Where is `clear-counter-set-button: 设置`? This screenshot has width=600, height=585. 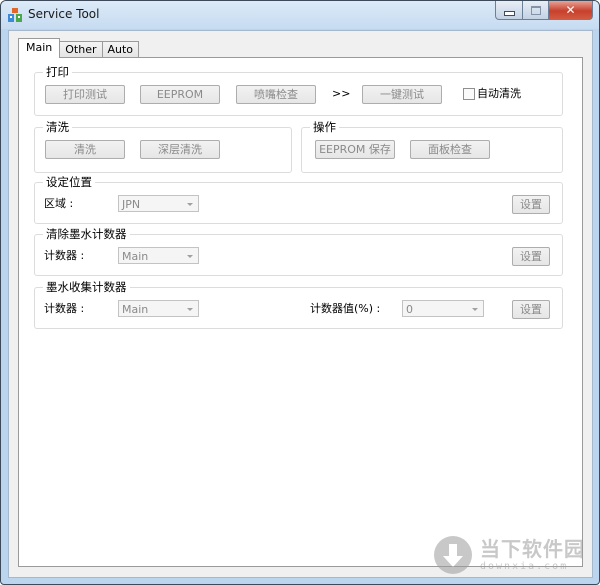 clear-counter-set-button: 设置 is located at coordinates (531, 256).